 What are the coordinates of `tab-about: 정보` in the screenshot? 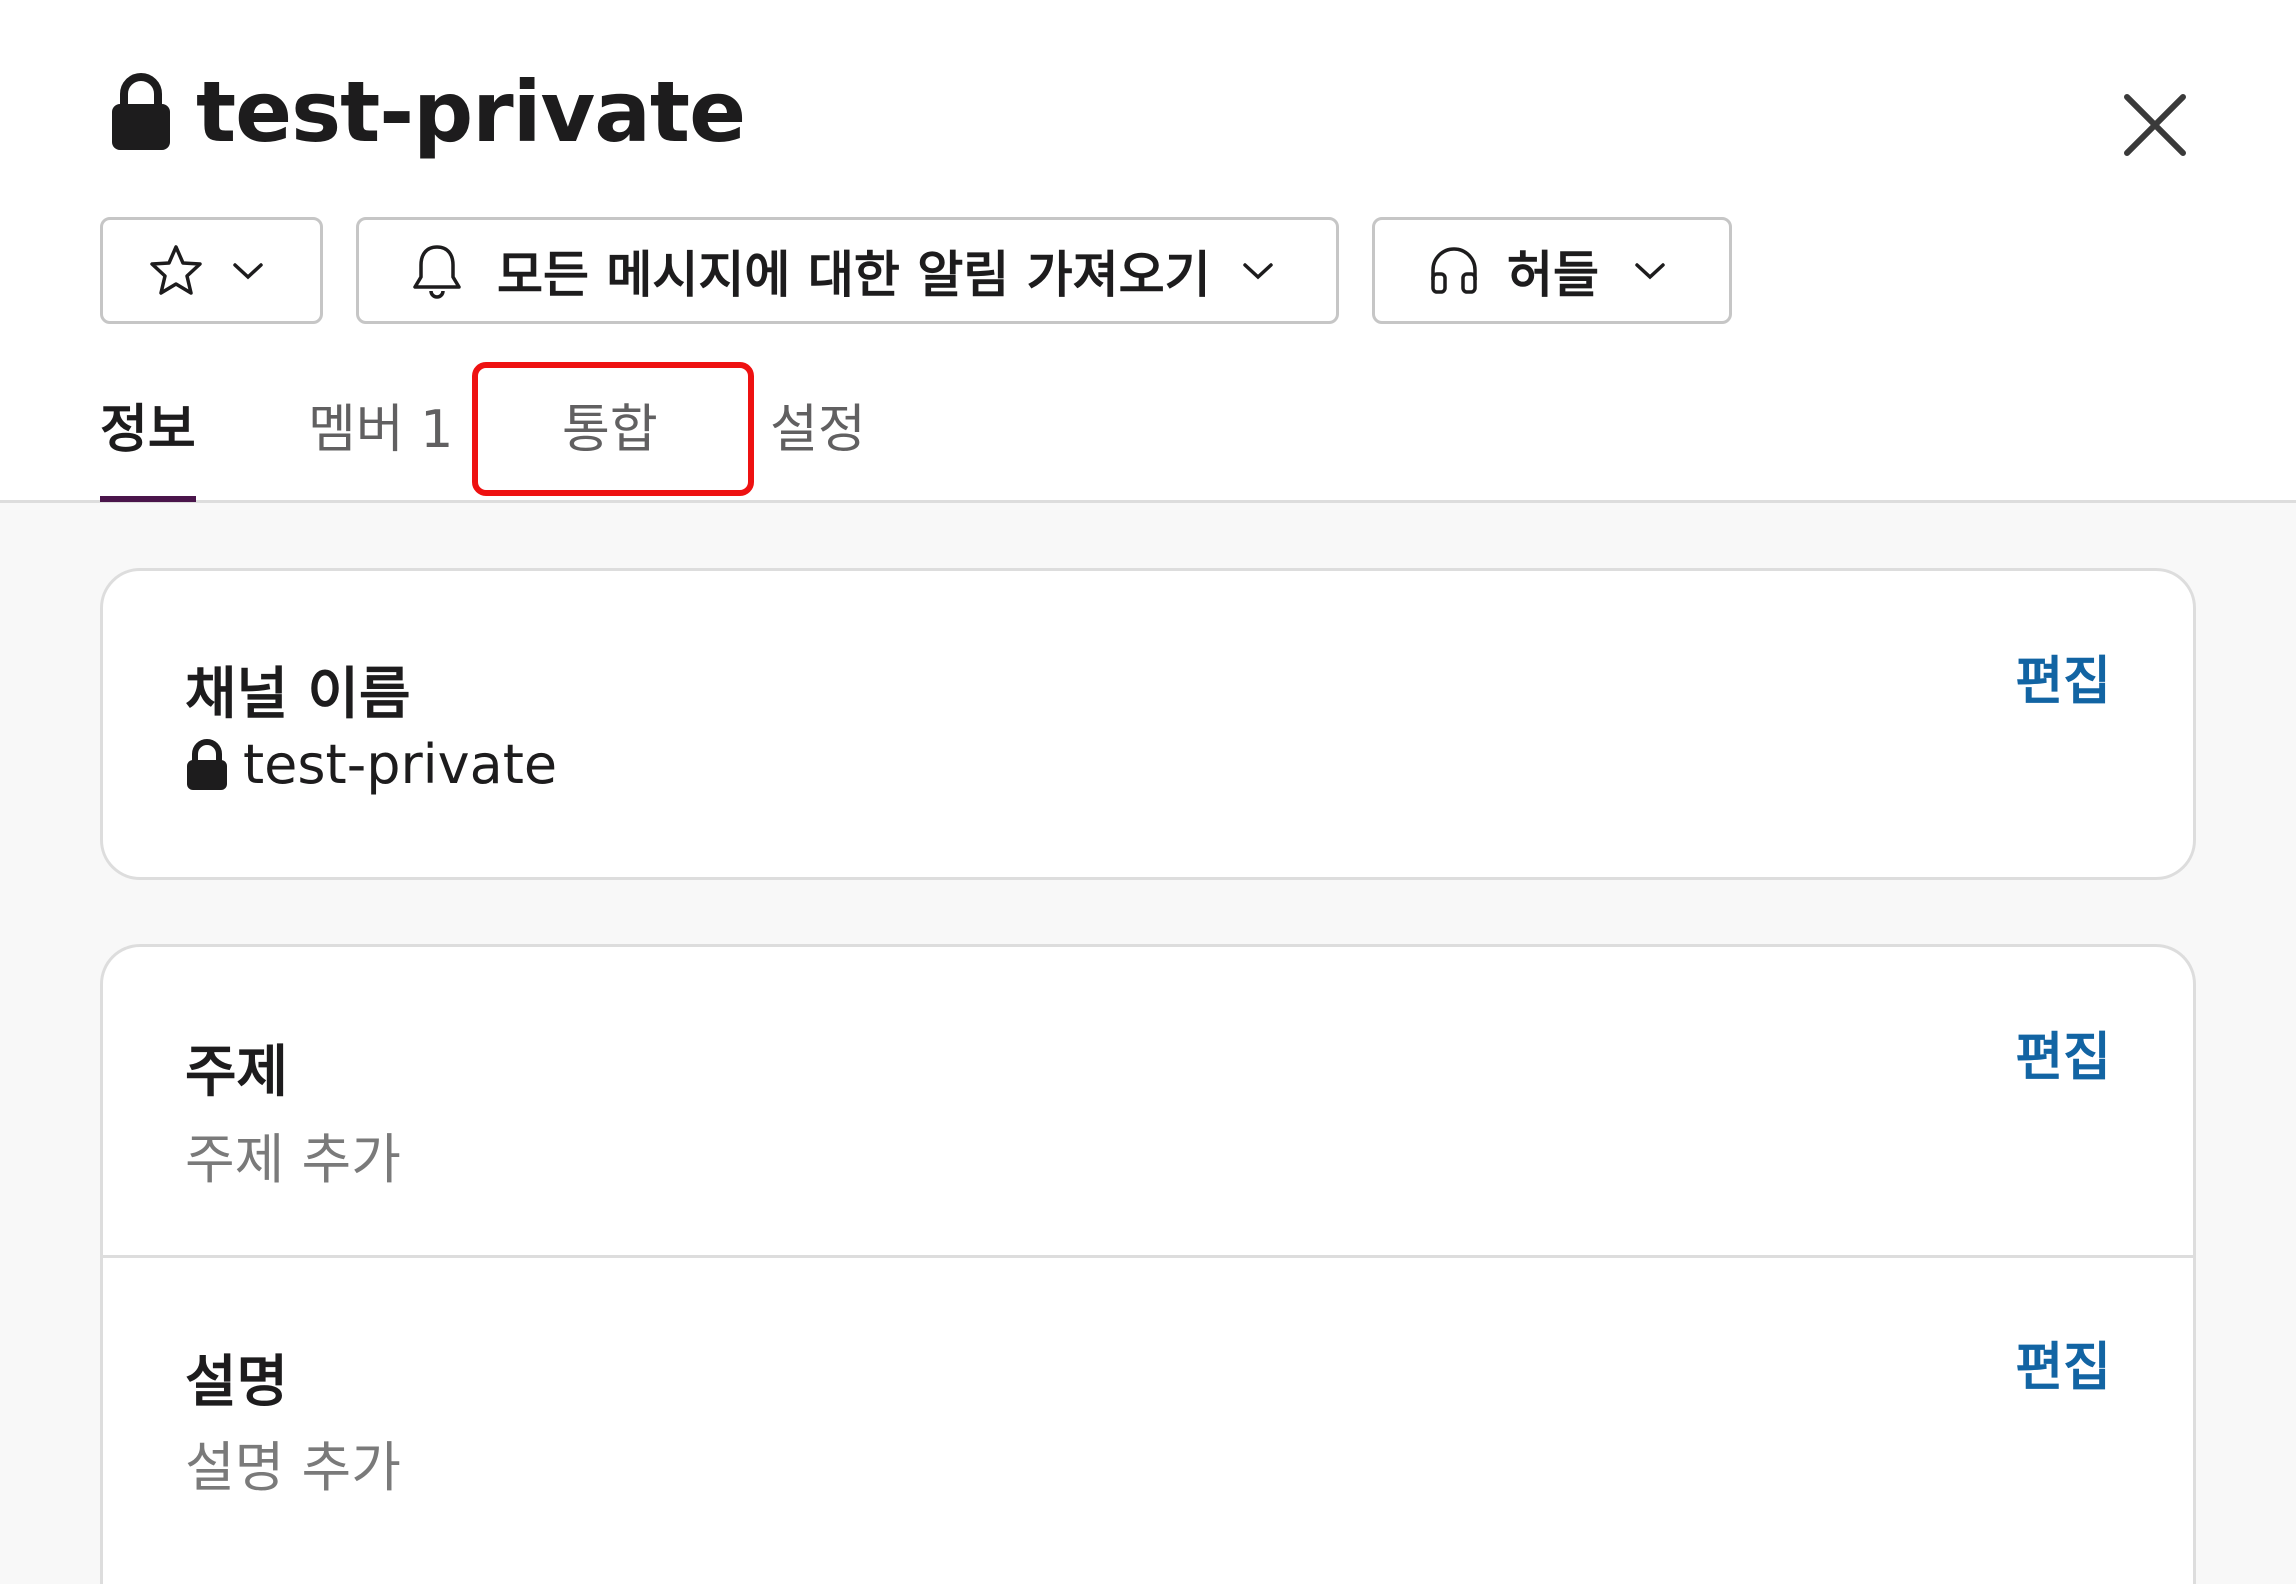 It's located at (148, 440).